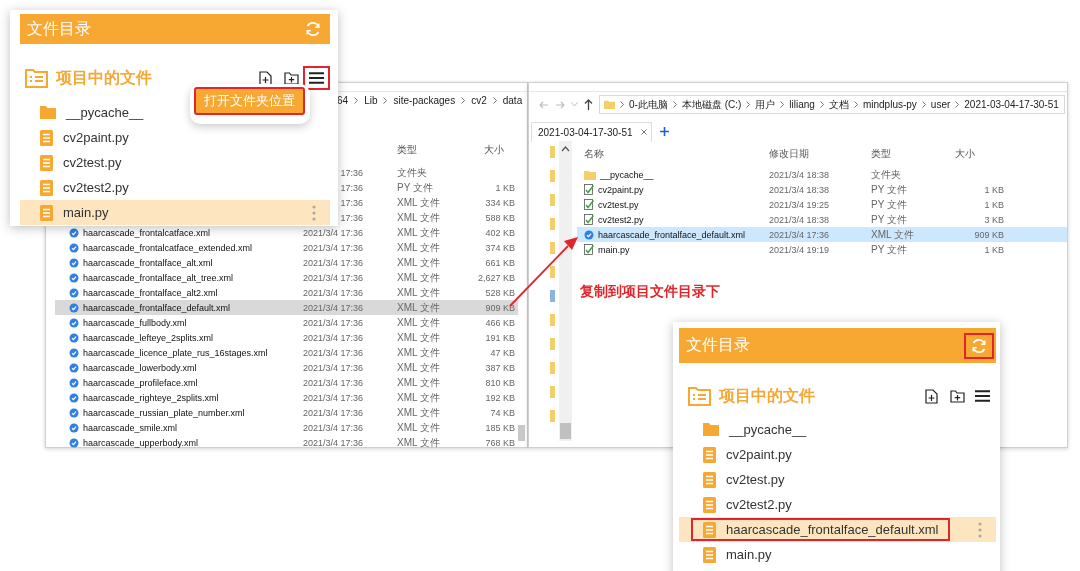  What do you see at coordinates (500, 217) in the screenshot?
I see `file-size: 588 KB` at bounding box center [500, 217].